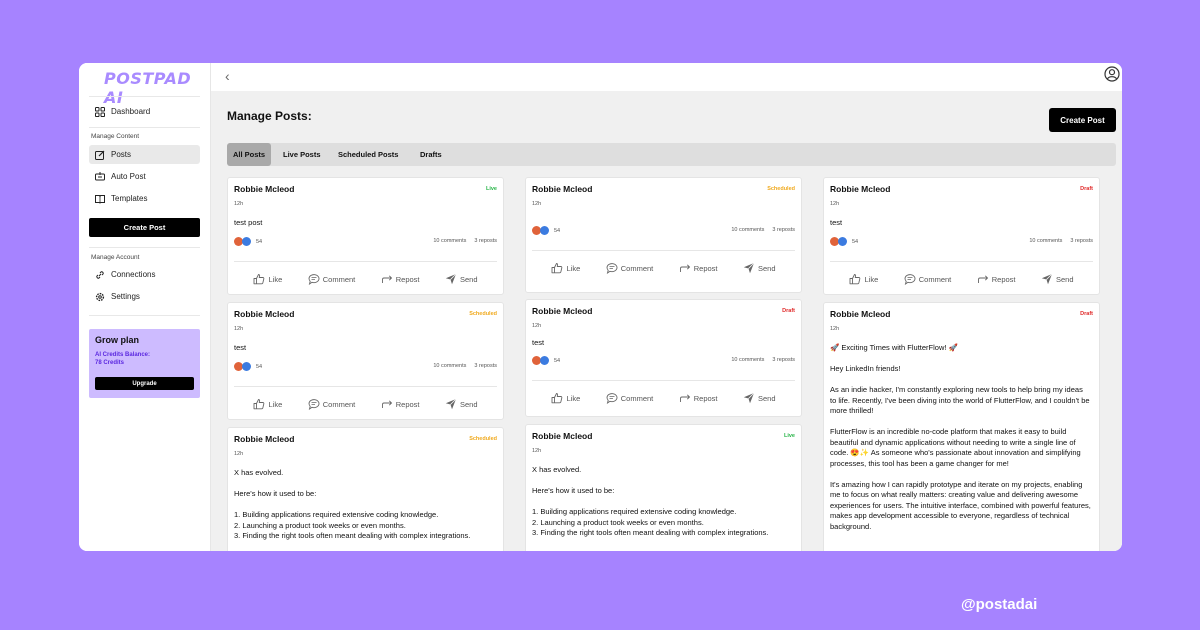 This screenshot has height=630, width=1200. What do you see at coordinates (129, 198) in the screenshot?
I see `sidebar-item-label: Templates` at bounding box center [129, 198].